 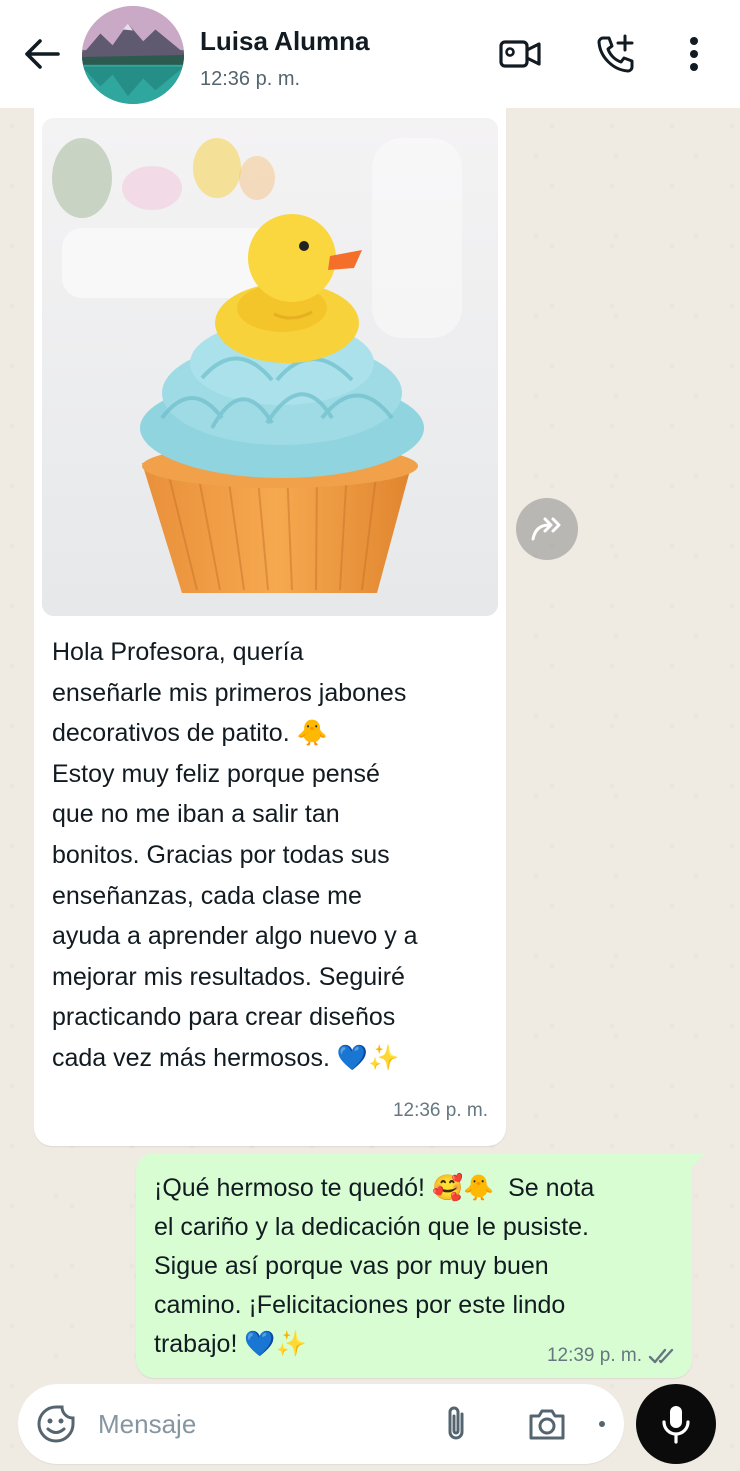 What do you see at coordinates (42, 54) in the screenshot?
I see `back-arrow-icon` at bounding box center [42, 54].